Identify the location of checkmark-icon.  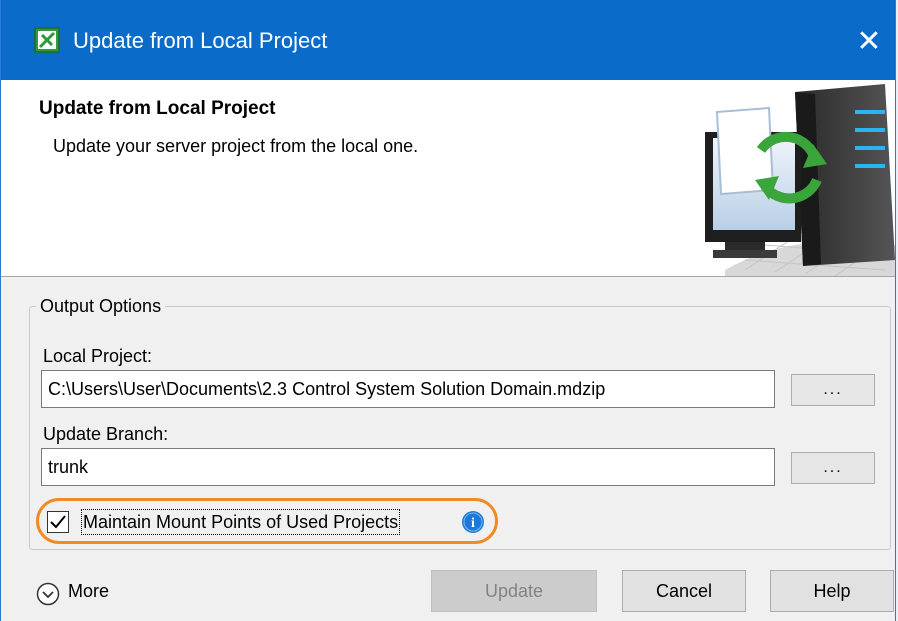
(58, 522).